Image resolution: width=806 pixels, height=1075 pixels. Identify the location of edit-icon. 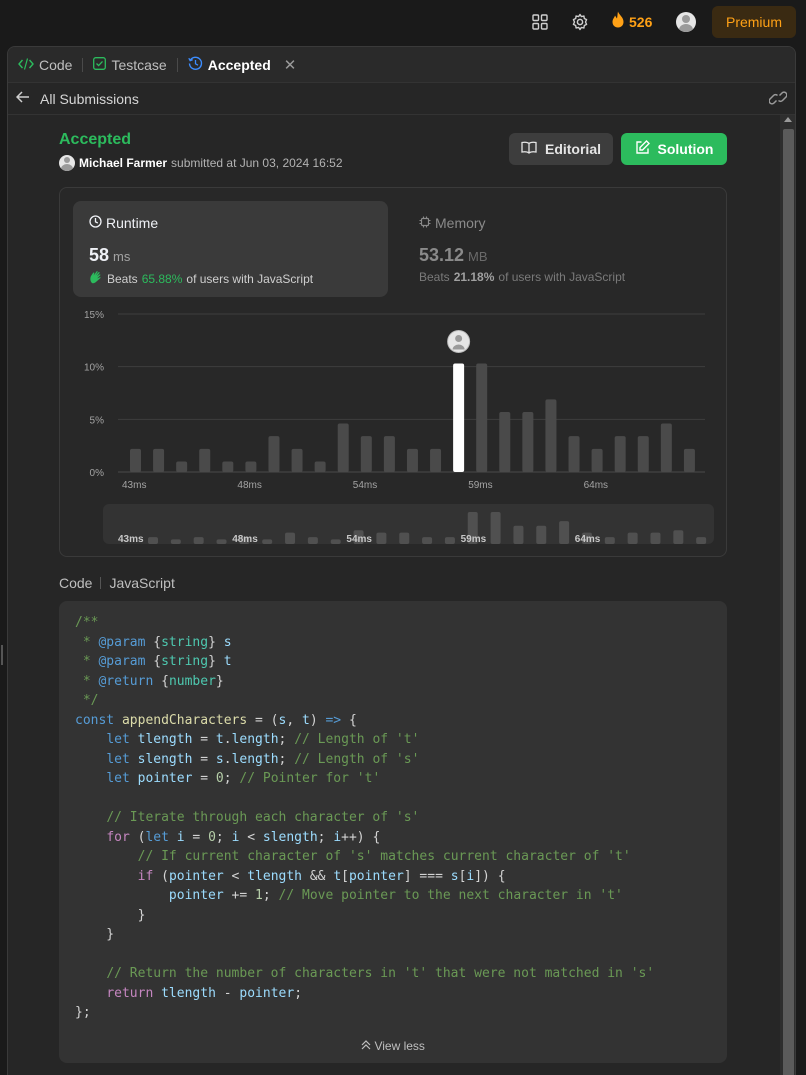
(642, 149).